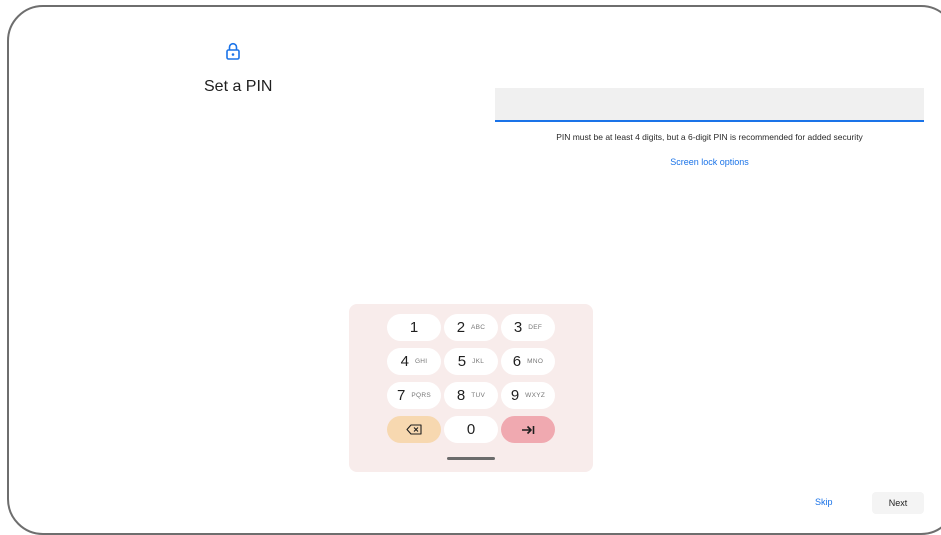 The height and width of the screenshot is (535, 941). What do you see at coordinates (471, 361) in the screenshot?
I see `key-5: 5 JKL` at bounding box center [471, 361].